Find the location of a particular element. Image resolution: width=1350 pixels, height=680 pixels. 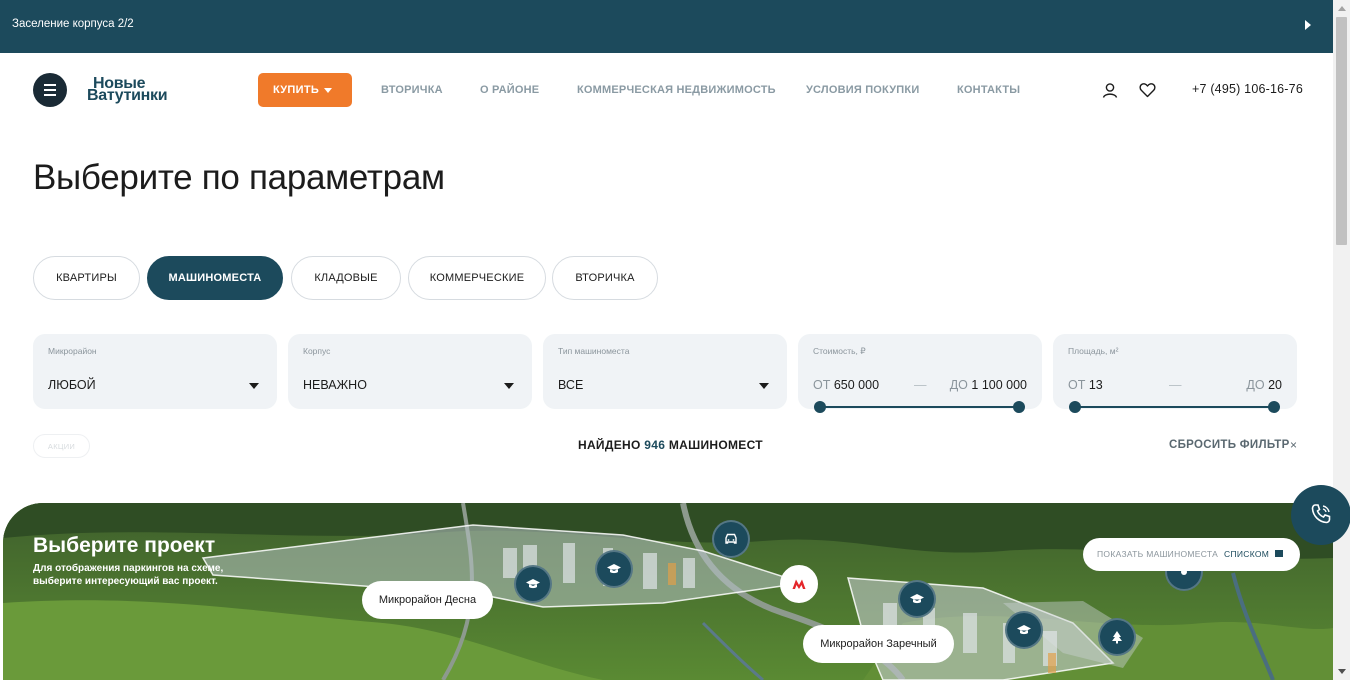

district-label: Микрорайон is located at coordinates (72, 351).